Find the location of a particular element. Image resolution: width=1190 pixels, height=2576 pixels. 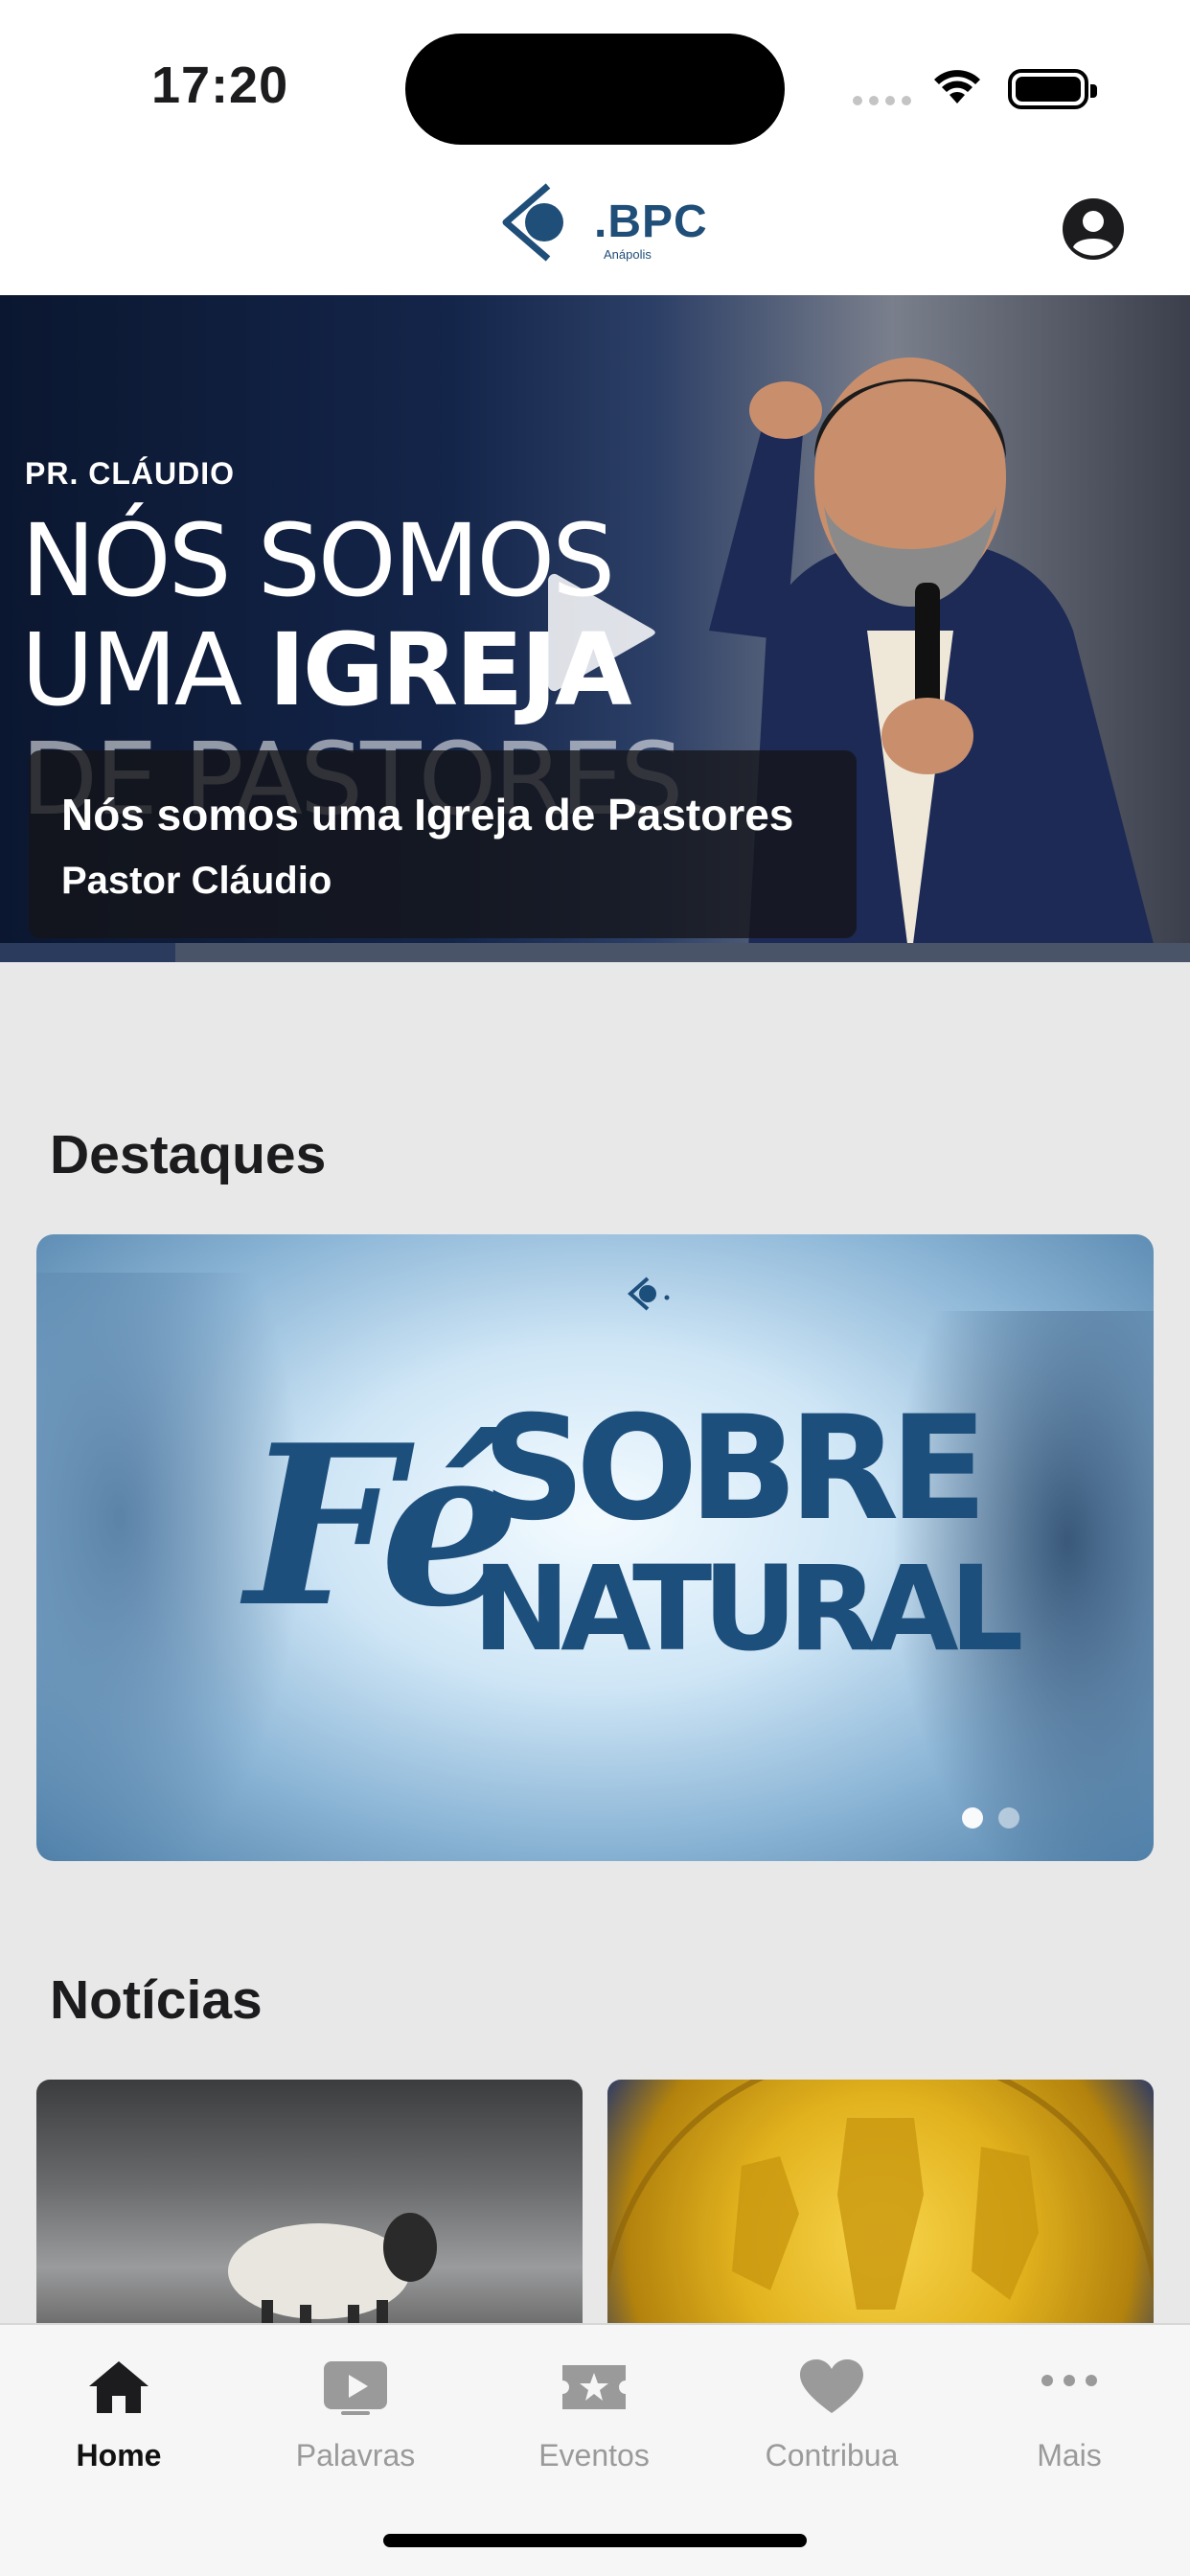

app-header: .BPC Anápolis is located at coordinates (595, 229).